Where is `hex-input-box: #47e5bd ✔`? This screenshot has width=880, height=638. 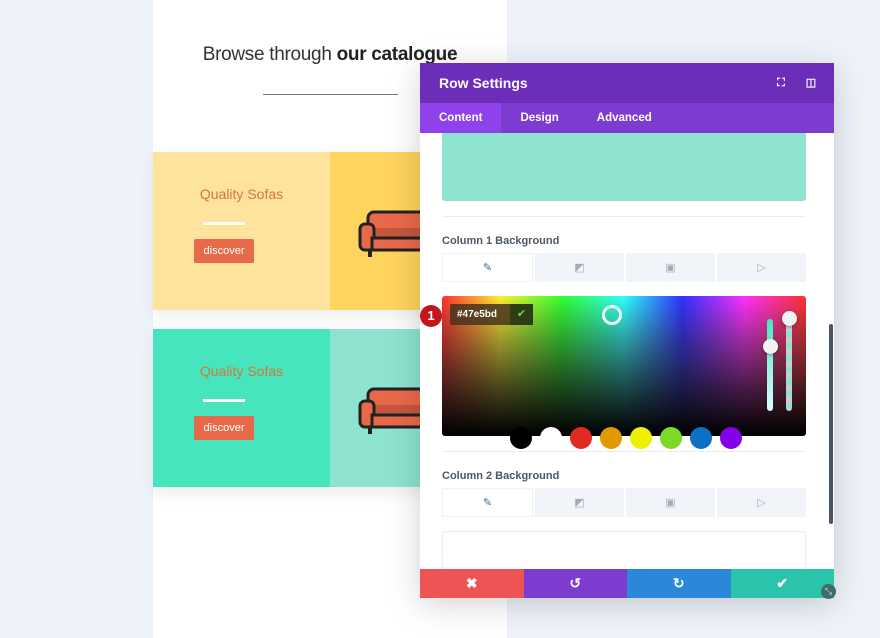
hex-input-box: #47e5bd ✔ is located at coordinates (491, 314).